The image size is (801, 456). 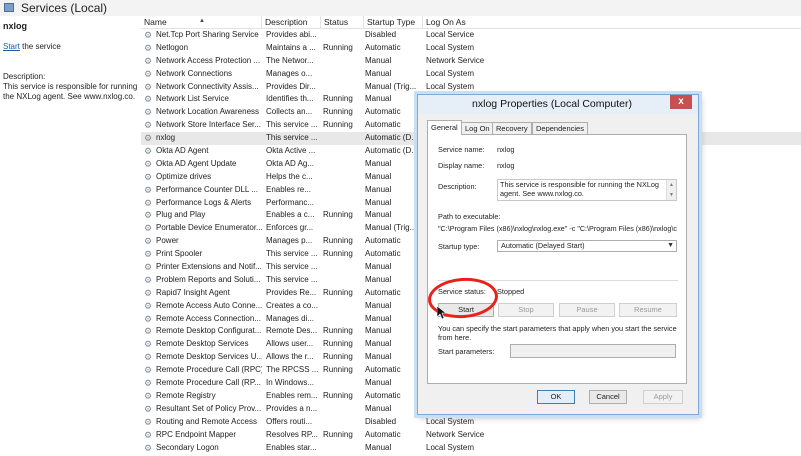 I want to click on display-name-label: Display name:, so click(x=461, y=165).